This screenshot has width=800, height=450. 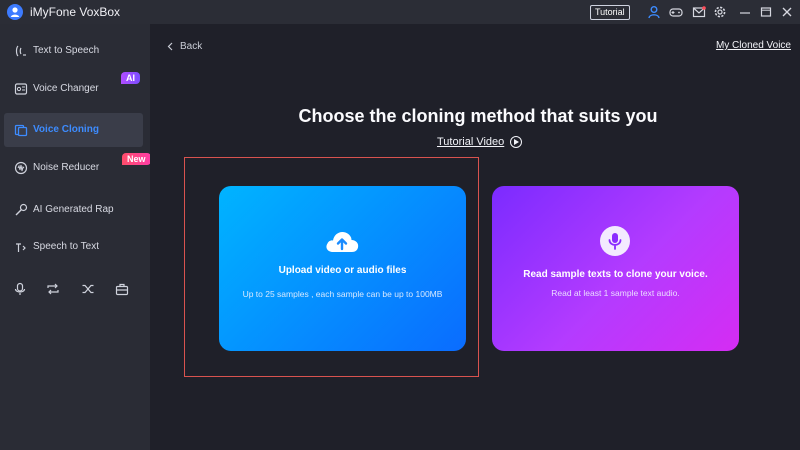 What do you see at coordinates (66, 50) in the screenshot?
I see `sidebar-item-label: Text to Speech` at bounding box center [66, 50].